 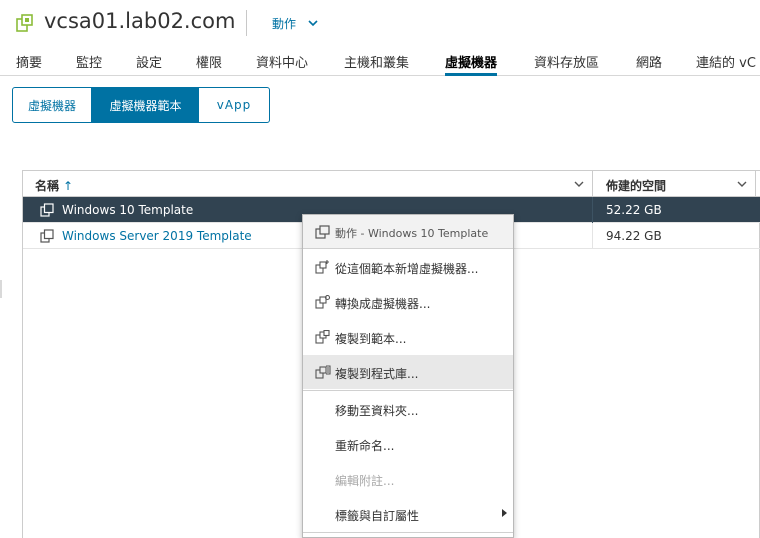 What do you see at coordinates (282, 64) in the screenshot?
I see `tab-datacenters: 資料中心` at bounding box center [282, 64].